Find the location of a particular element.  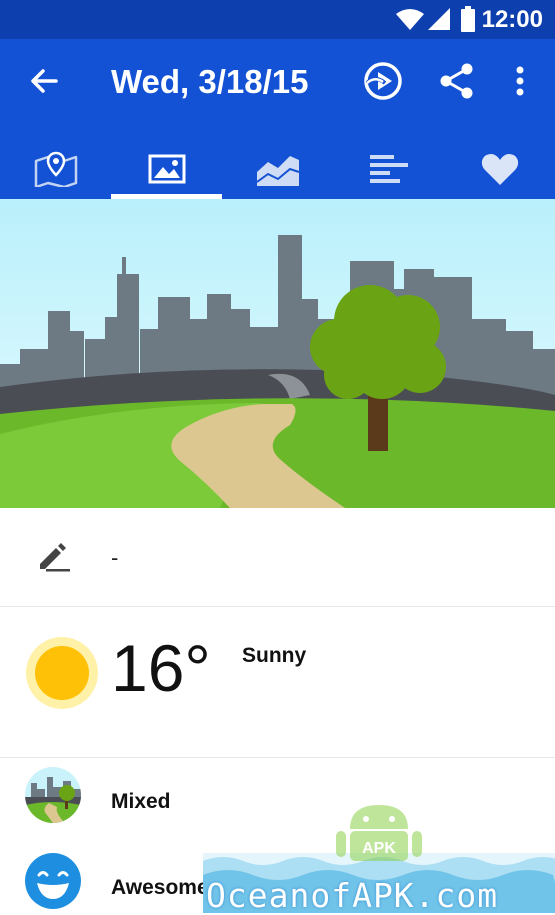

list-icon is located at coordinates (388, 169).